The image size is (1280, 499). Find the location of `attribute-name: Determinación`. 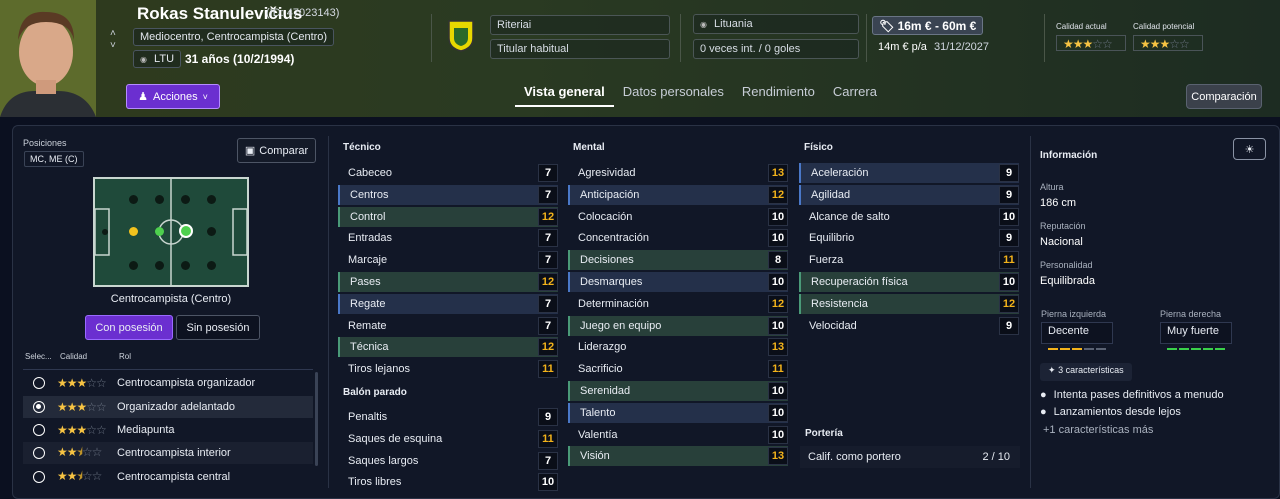

attribute-name: Determinación is located at coordinates (613, 303).